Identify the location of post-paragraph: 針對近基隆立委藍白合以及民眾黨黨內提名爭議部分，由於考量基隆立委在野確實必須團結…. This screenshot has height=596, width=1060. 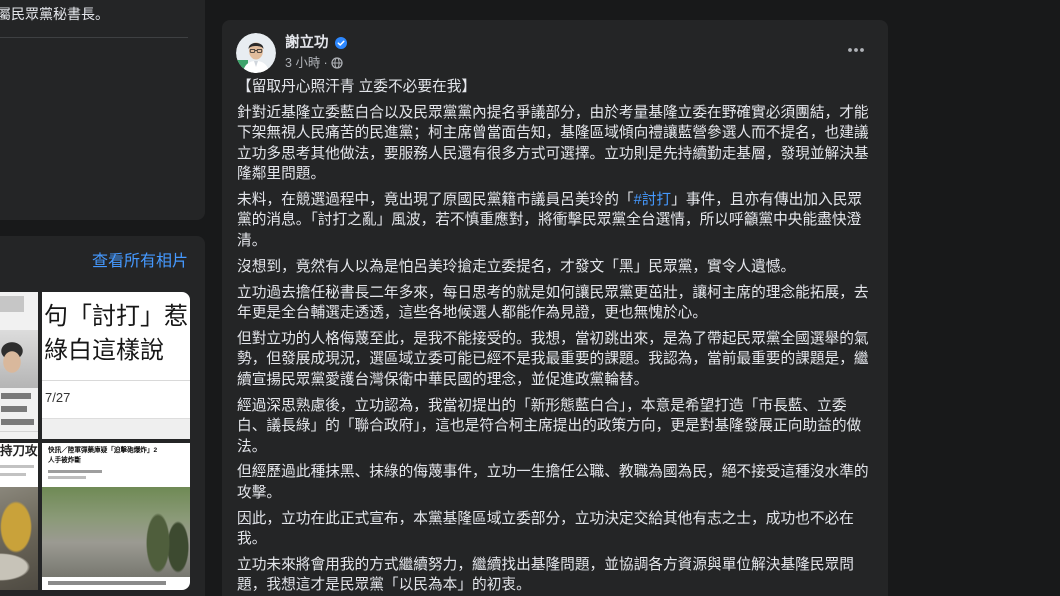
(555, 144).